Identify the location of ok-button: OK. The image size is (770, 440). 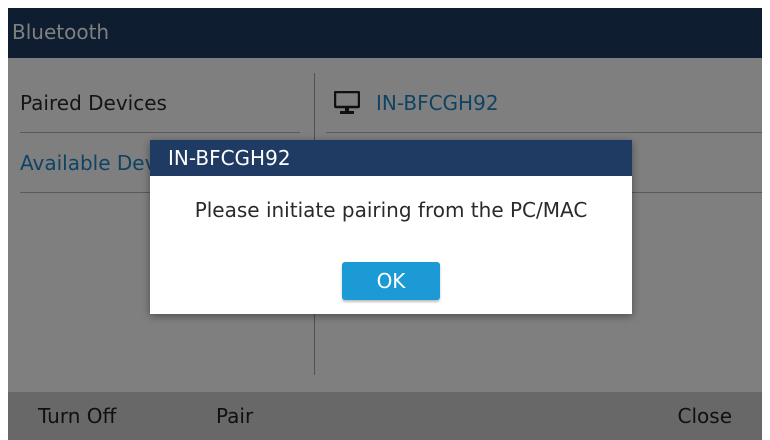
(391, 281).